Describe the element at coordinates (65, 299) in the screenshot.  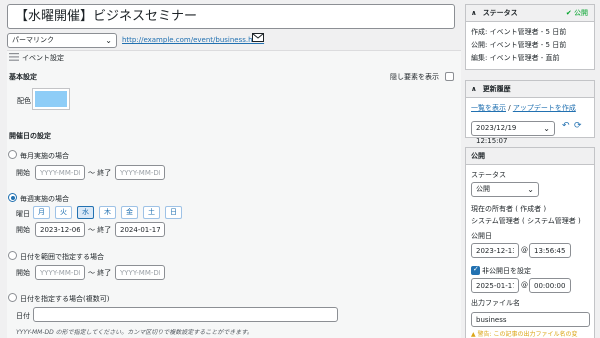
I see `multi-label: 日付を指定する場合(複数可)` at that location.